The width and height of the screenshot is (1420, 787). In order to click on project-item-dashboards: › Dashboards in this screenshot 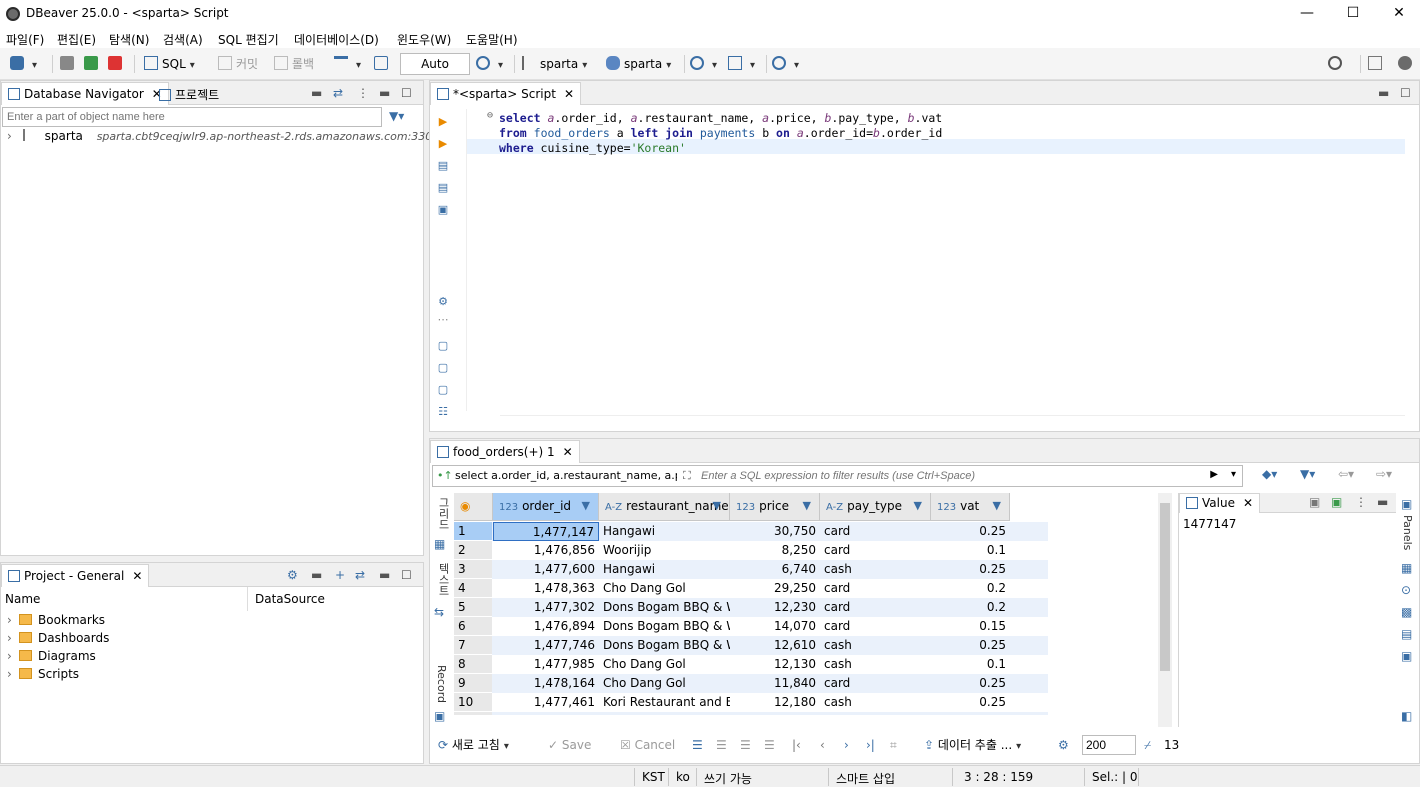, I will do `click(58, 638)`.